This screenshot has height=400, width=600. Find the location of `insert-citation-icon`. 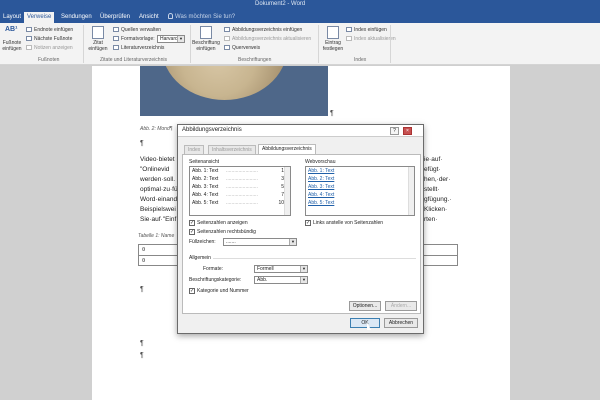

insert-citation-icon is located at coordinates (98, 32).